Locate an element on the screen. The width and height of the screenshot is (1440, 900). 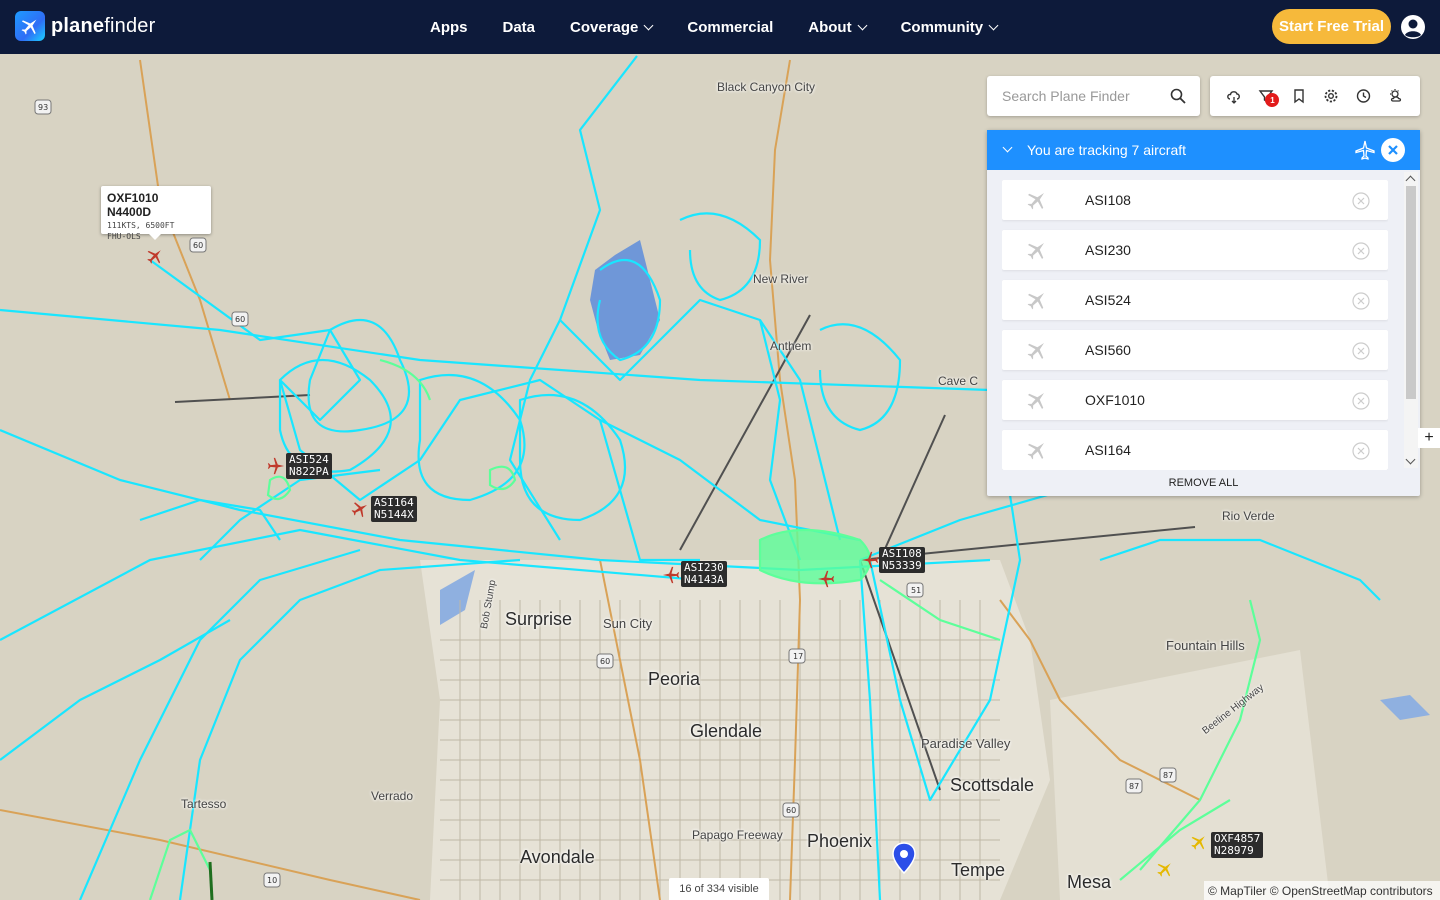
nav-coverage: Coverage is located at coordinates (612, 27).